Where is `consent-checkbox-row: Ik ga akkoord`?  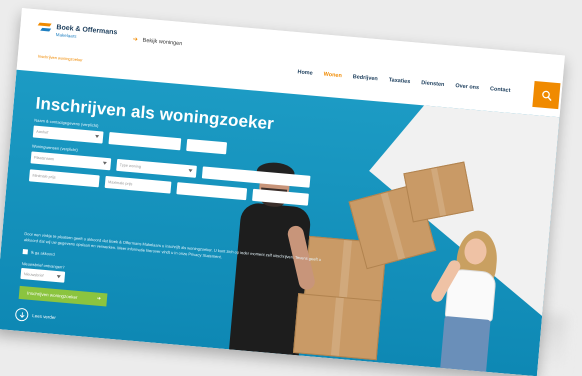 consent-checkbox-row: Ik ga akkoord is located at coordinates (38, 253).